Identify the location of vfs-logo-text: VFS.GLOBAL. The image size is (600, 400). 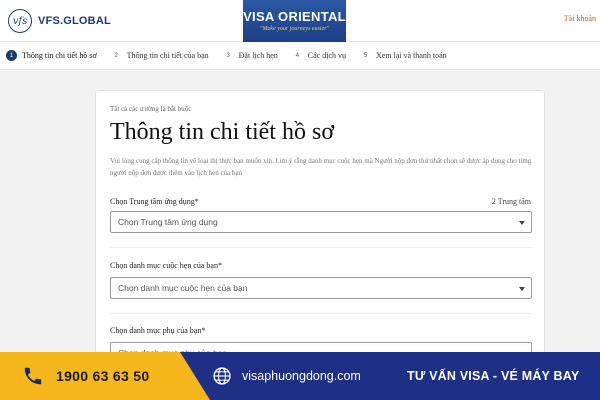
(74, 21).